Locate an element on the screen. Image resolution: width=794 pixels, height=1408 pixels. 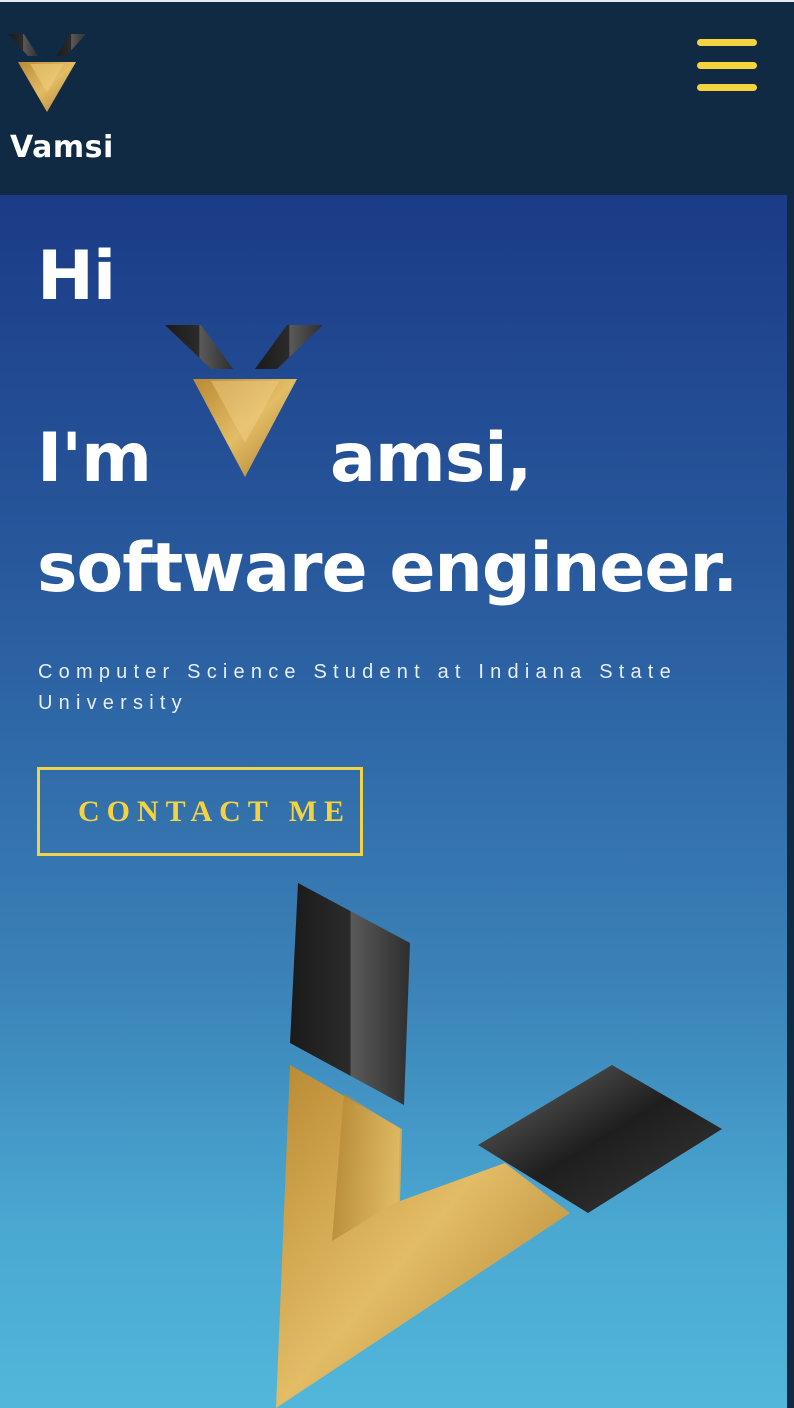
hamburger-menu-icon is located at coordinates (727, 42).